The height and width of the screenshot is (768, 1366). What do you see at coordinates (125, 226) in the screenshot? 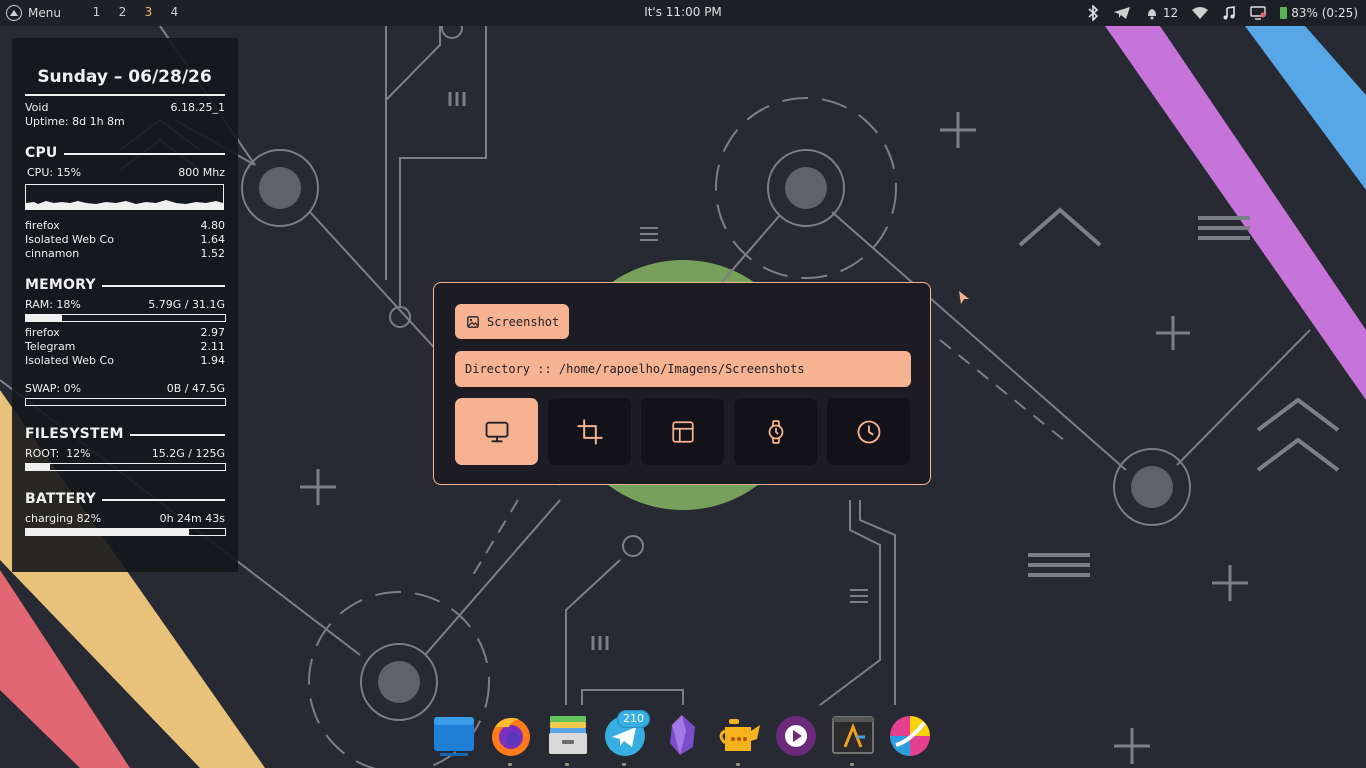
I see `cpu-process-row: firefox 4.80` at bounding box center [125, 226].